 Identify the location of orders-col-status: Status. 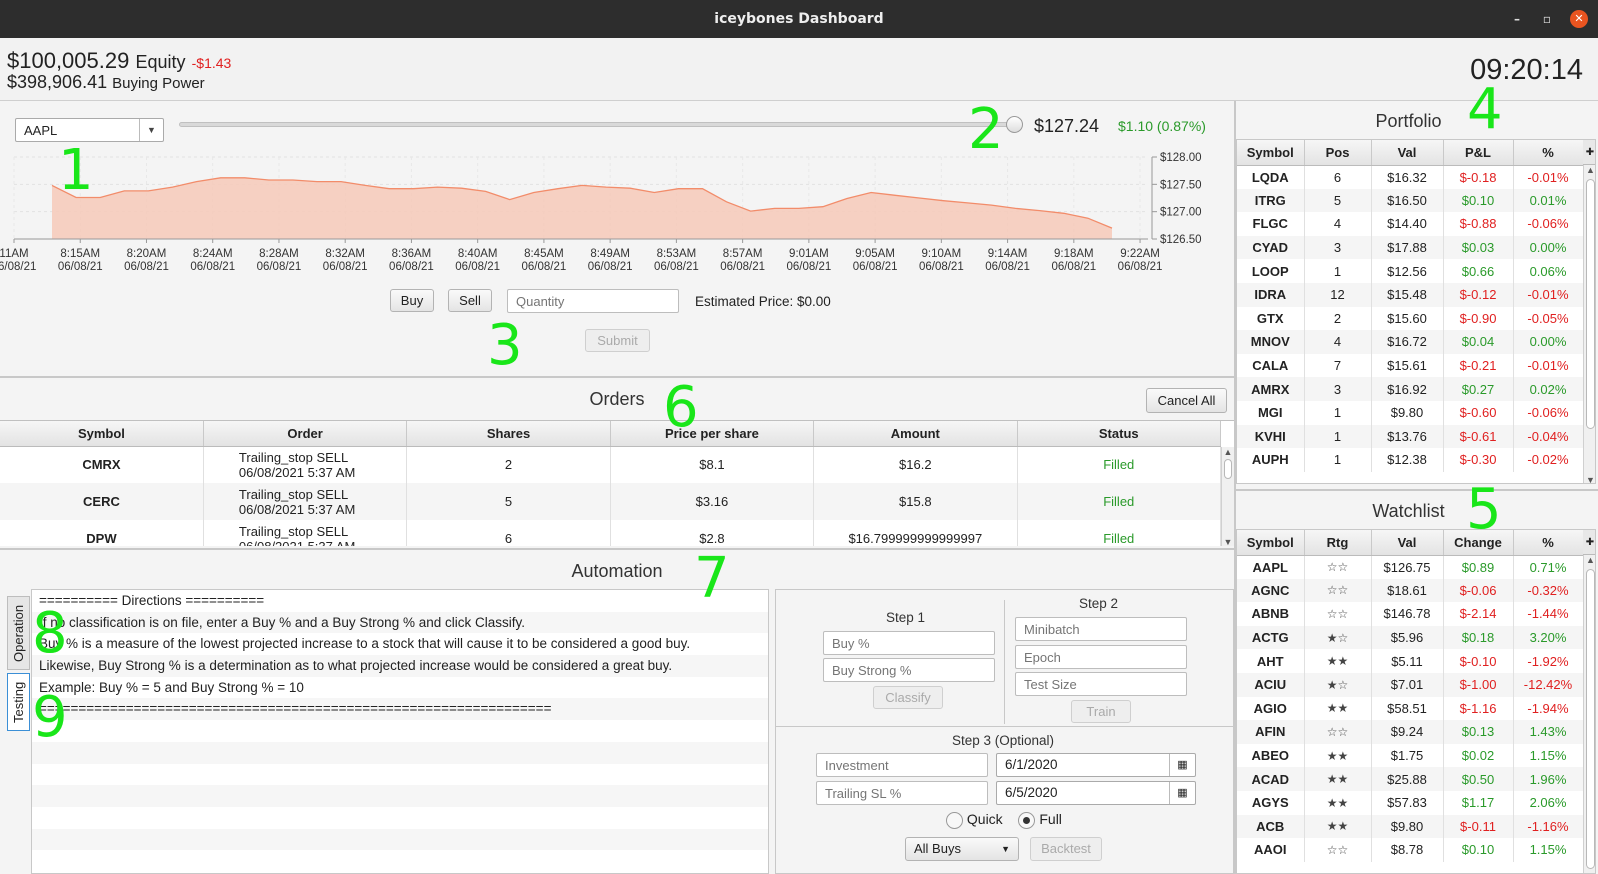
(1119, 434).